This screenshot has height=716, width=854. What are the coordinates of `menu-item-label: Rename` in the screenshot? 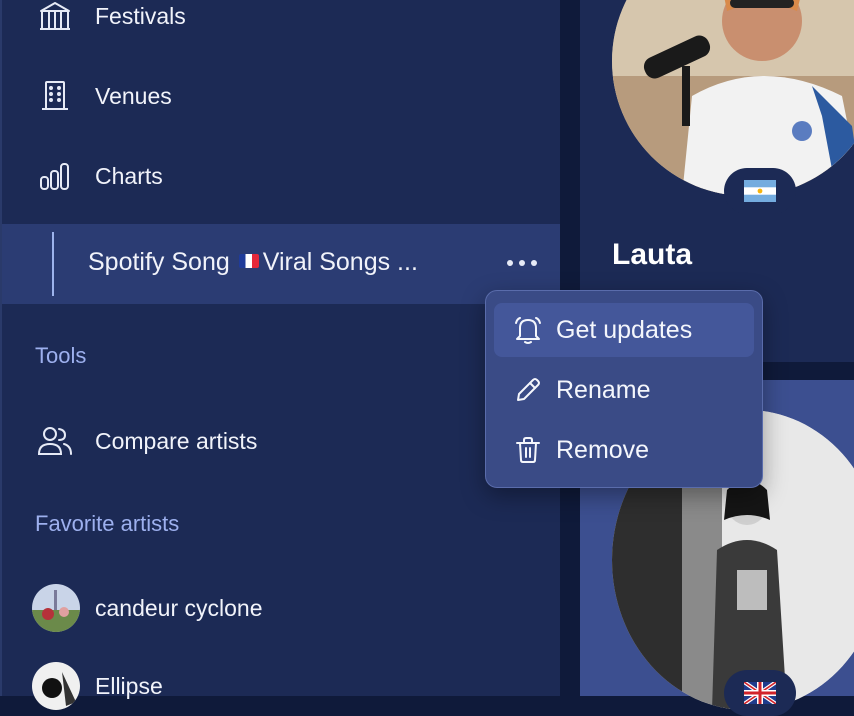 It's located at (603, 389).